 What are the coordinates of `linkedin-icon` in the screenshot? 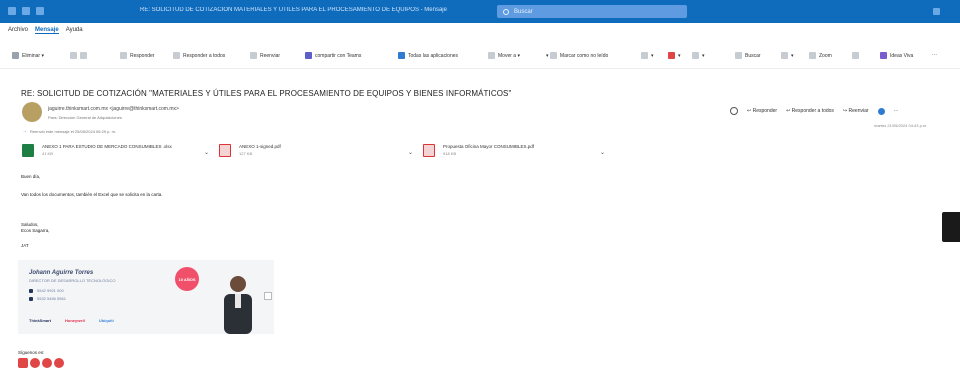 It's located at (35, 363).